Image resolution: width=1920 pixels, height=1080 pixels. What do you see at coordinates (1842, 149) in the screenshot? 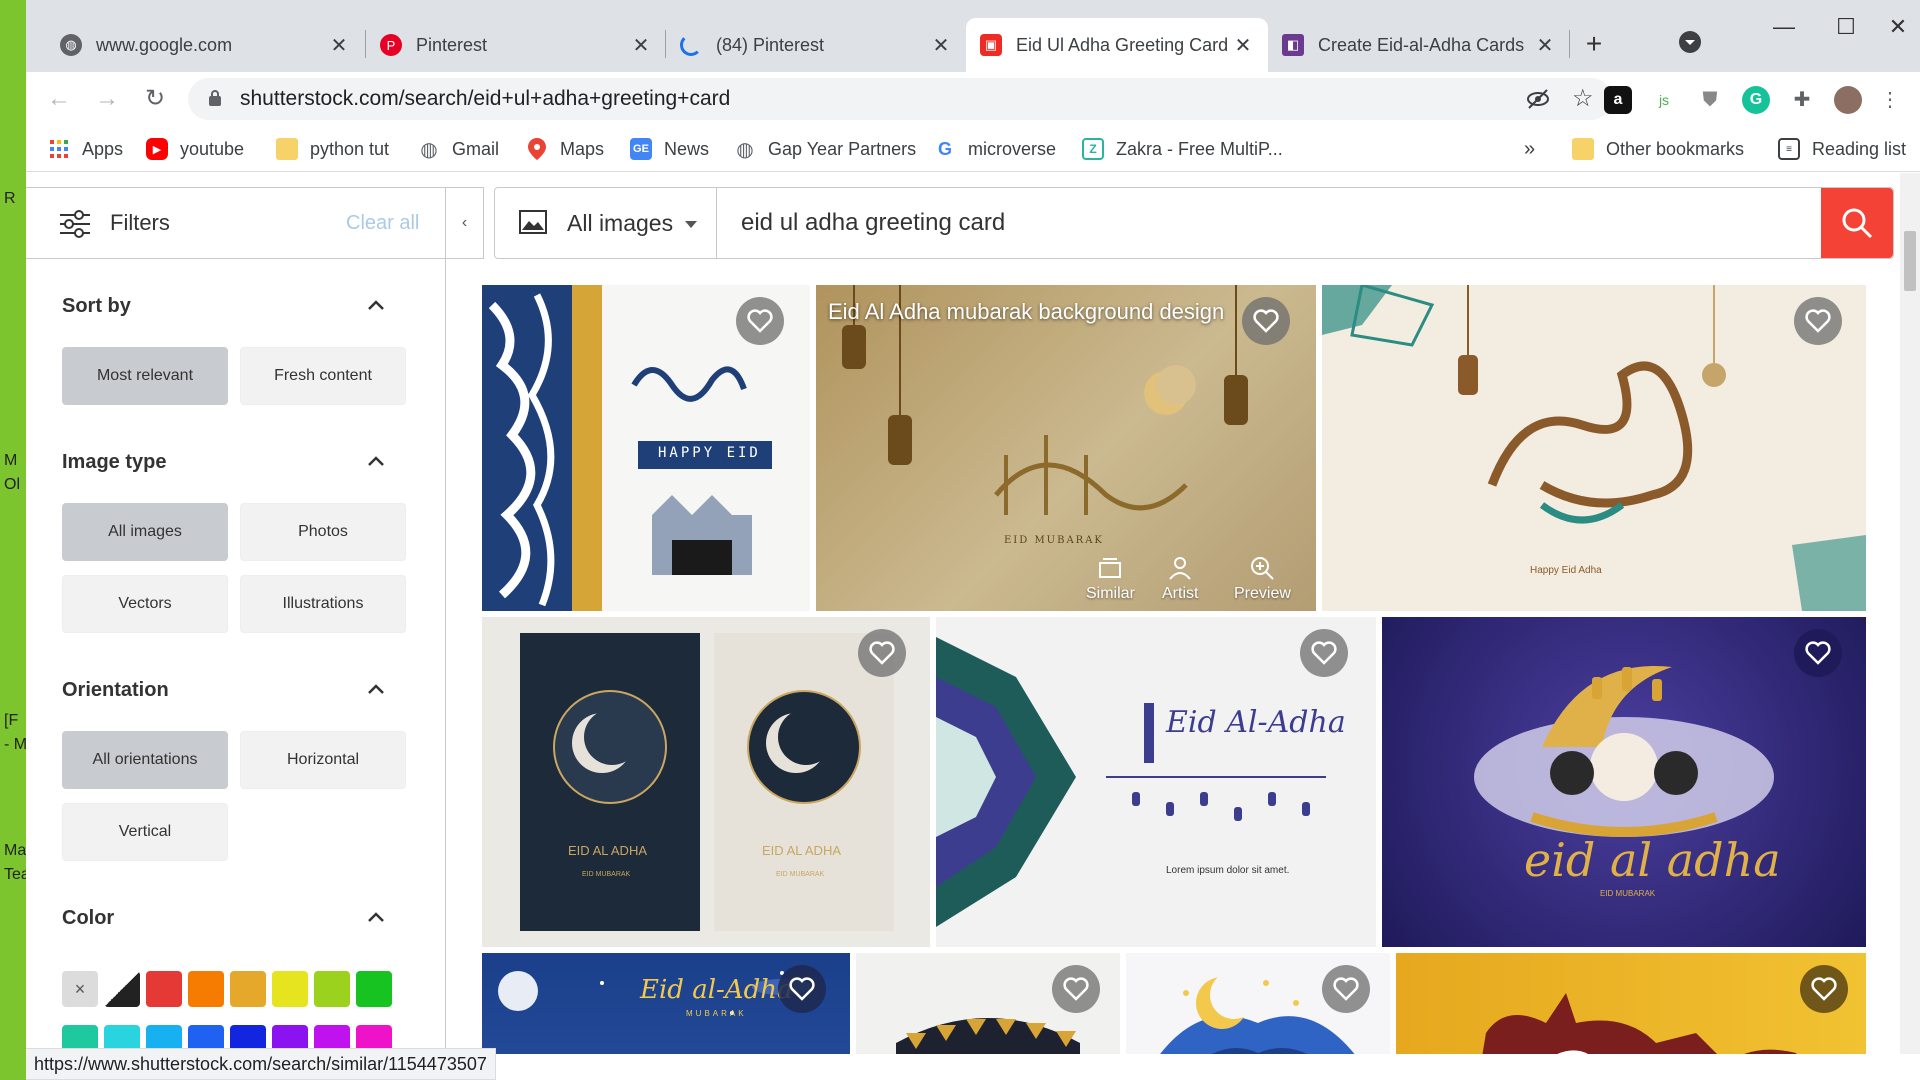
I see `bookmark-reading-list: ≡ Reading list` at bounding box center [1842, 149].